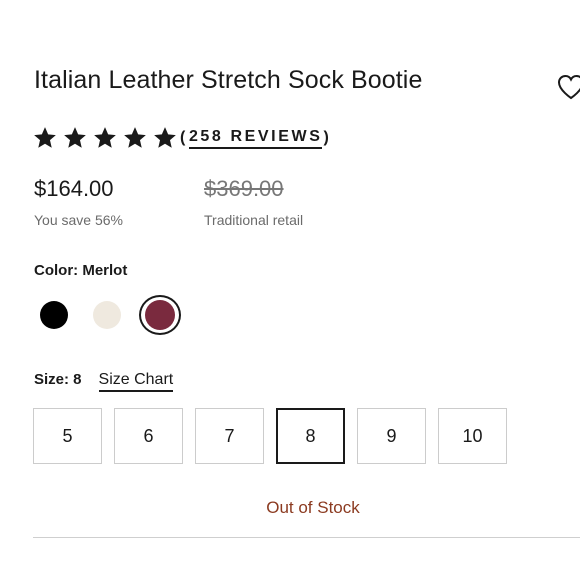 This screenshot has width=580, height=580. What do you see at coordinates (306, 537) in the screenshot?
I see `divider` at bounding box center [306, 537].